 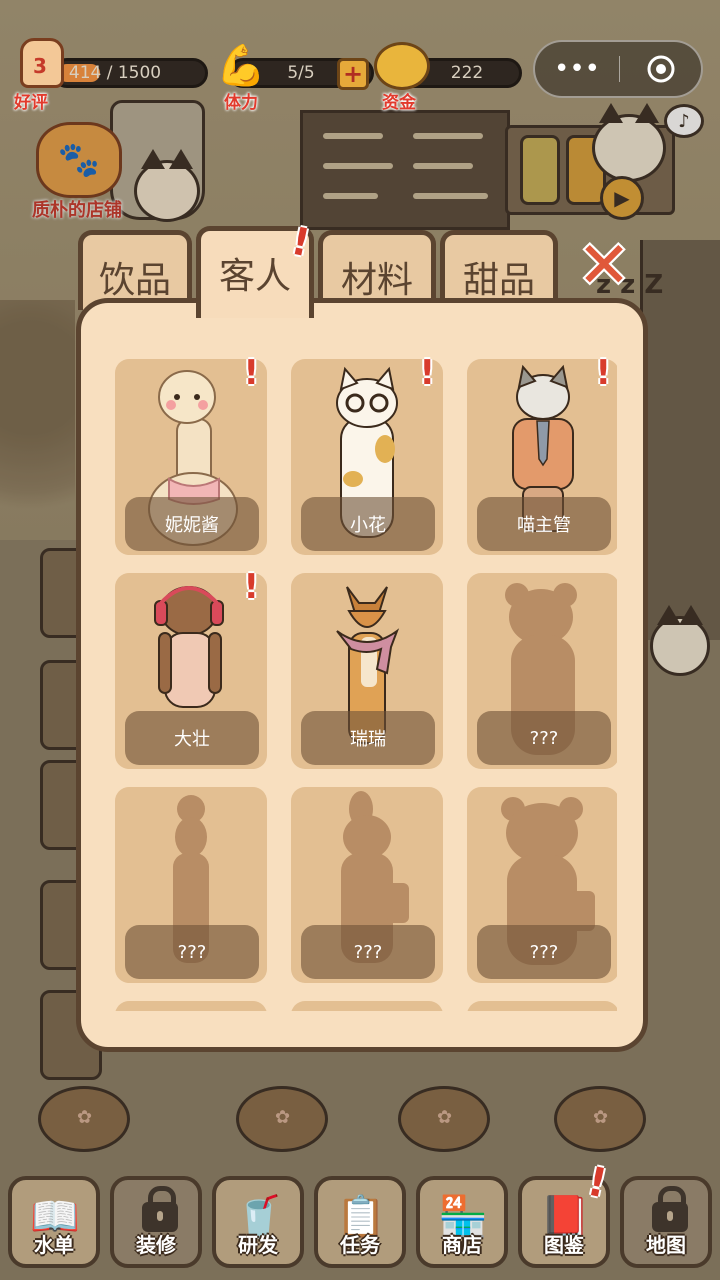 What do you see at coordinates (115, 73) in the screenshot?
I see `reputation-progress-text: 414 / 1500` at bounding box center [115, 73].